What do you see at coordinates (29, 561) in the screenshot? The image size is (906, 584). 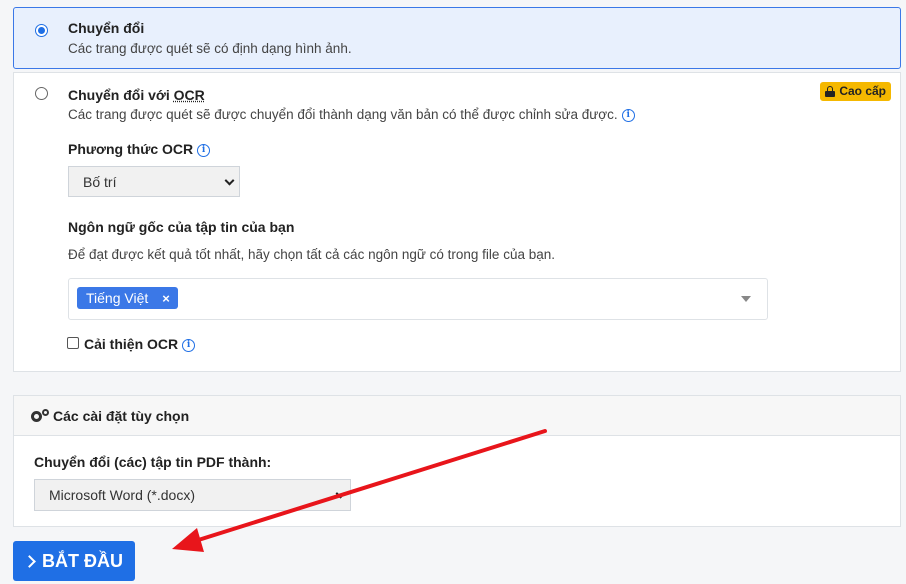 I see `chevron-right-icon` at bounding box center [29, 561].